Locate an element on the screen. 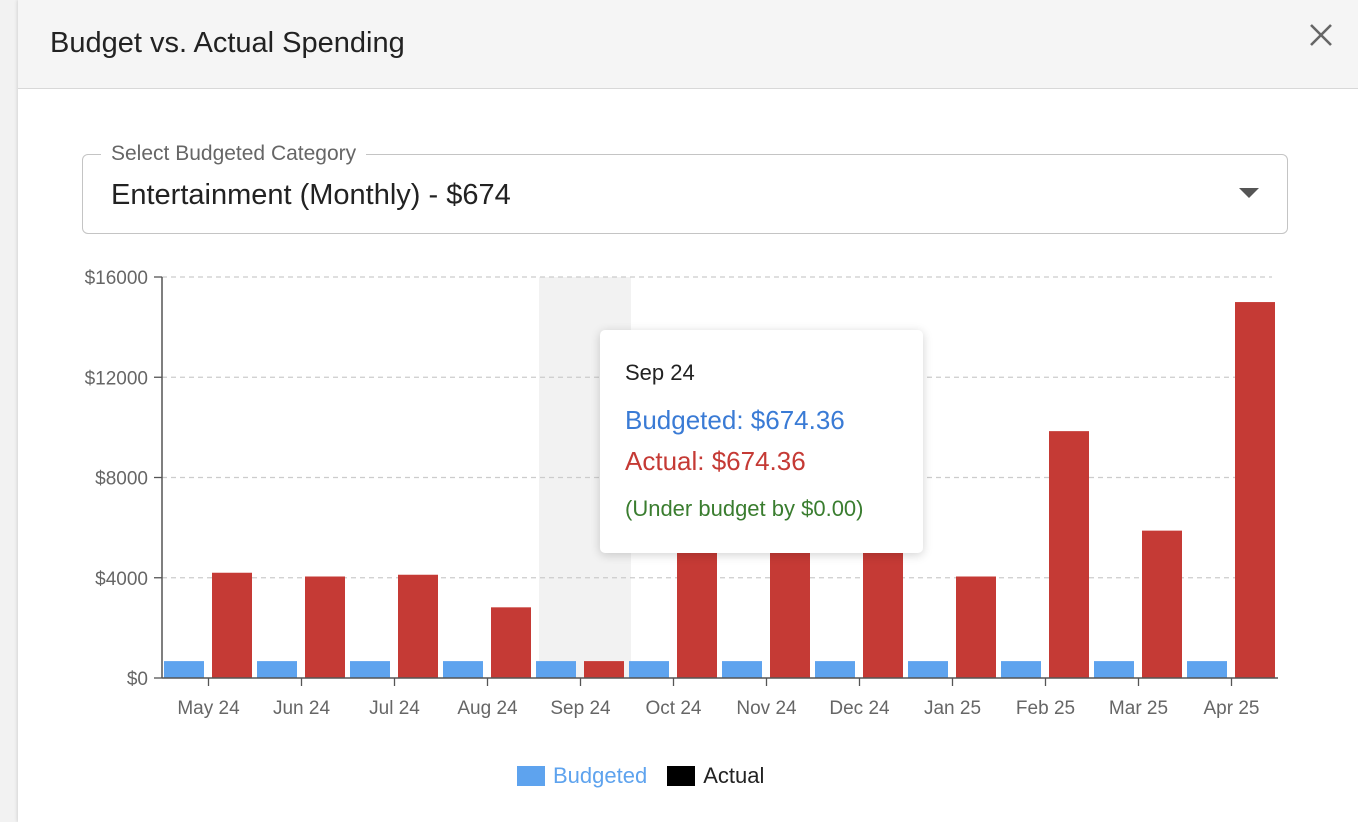  x-tick-label: Dec 24 is located at coordinates (859, 708).